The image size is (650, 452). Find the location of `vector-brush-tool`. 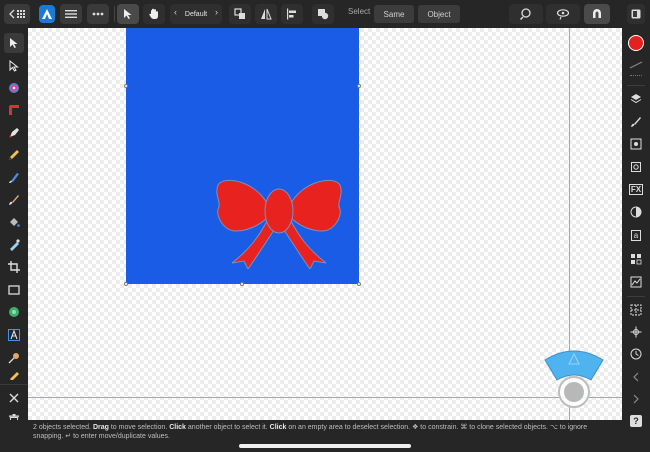

vector-brush-tool is located at coordinates (14, 178).